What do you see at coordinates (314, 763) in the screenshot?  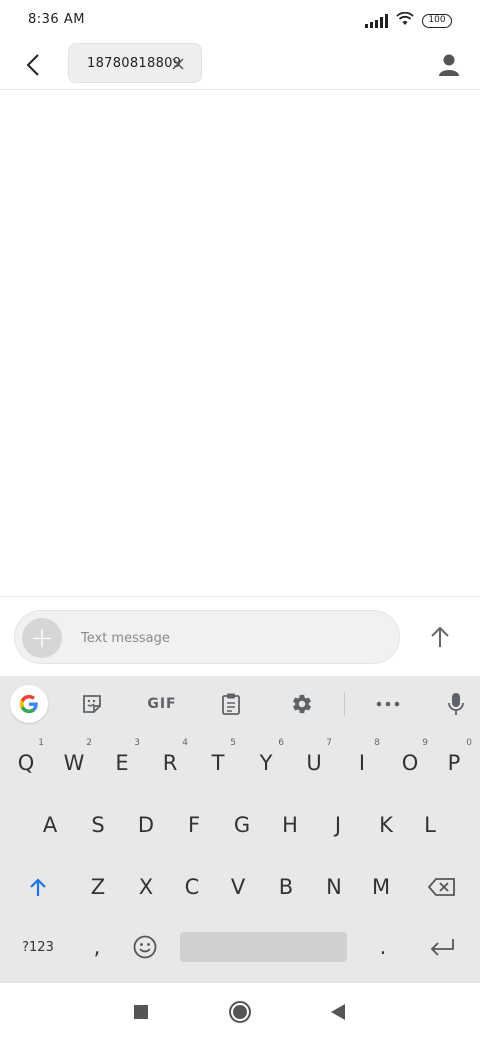 I see `key-u: U7` at bounding box center [314, 763].